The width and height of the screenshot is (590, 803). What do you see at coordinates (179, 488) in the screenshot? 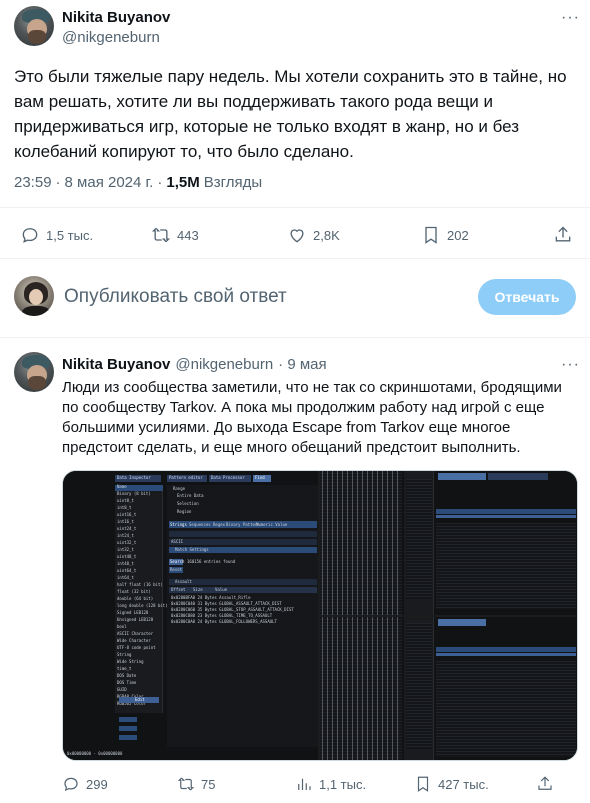
I see `find-range-label: Range` at bounding box center [179, 488].